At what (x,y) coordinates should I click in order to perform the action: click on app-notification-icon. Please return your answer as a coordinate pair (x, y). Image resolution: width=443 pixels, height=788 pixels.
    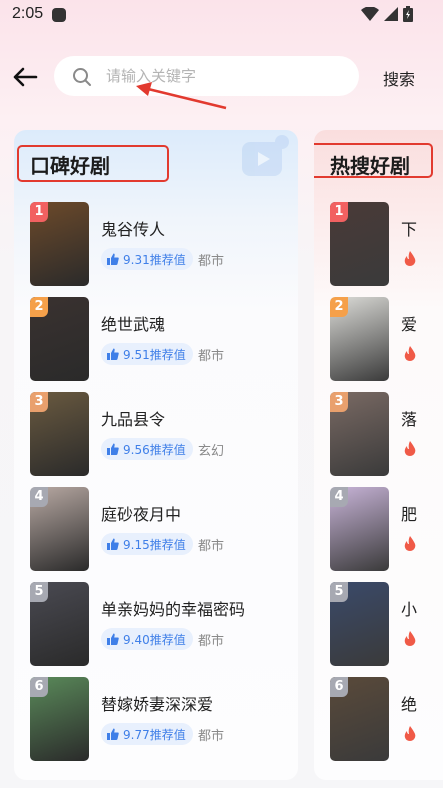
    Looking at the image, I should click on (59, 15).